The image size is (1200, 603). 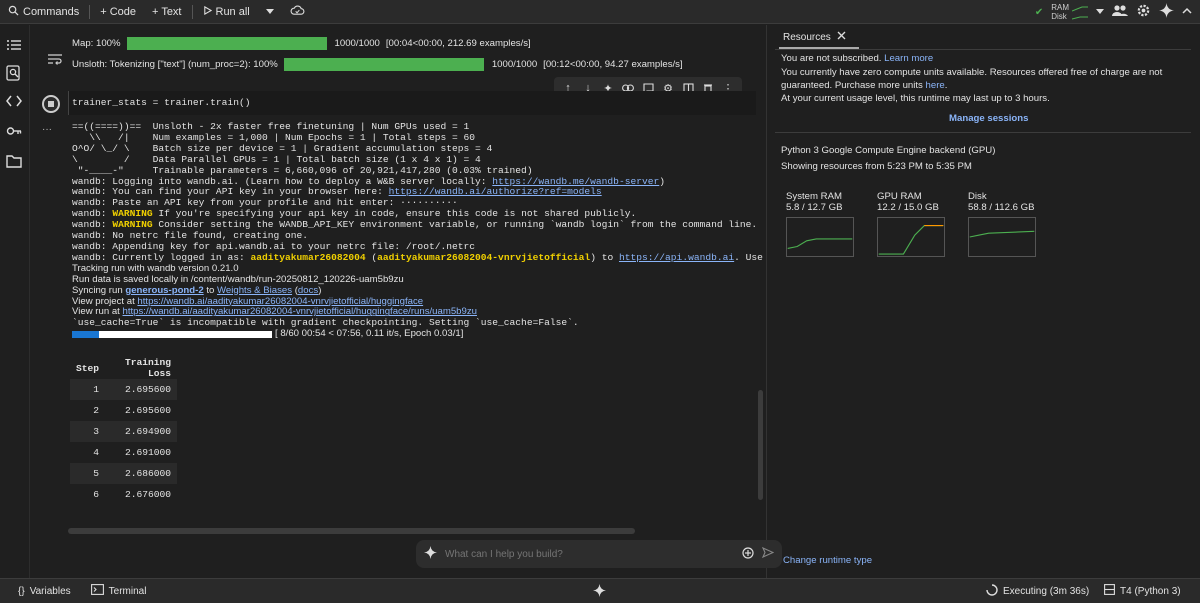 What do you see at coordinates (992, 591) in the screenshot?
I see `spinner-icon` at bounding box center [992, 591].